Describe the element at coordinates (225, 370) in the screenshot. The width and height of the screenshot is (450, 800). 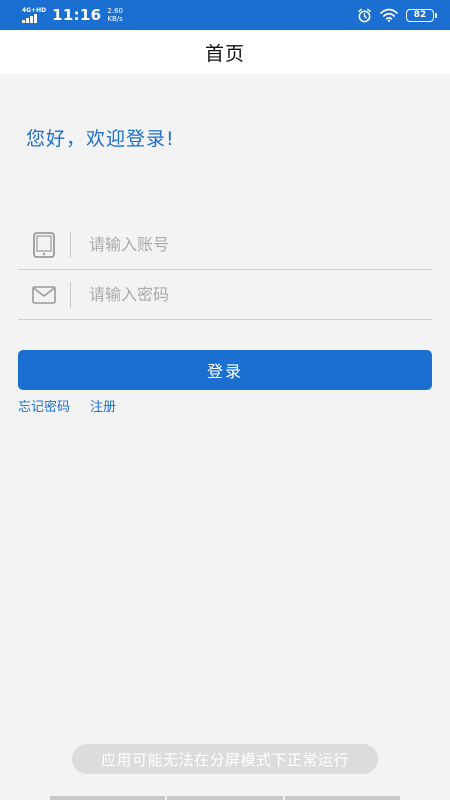
I see `login-button: 登录` at that location.